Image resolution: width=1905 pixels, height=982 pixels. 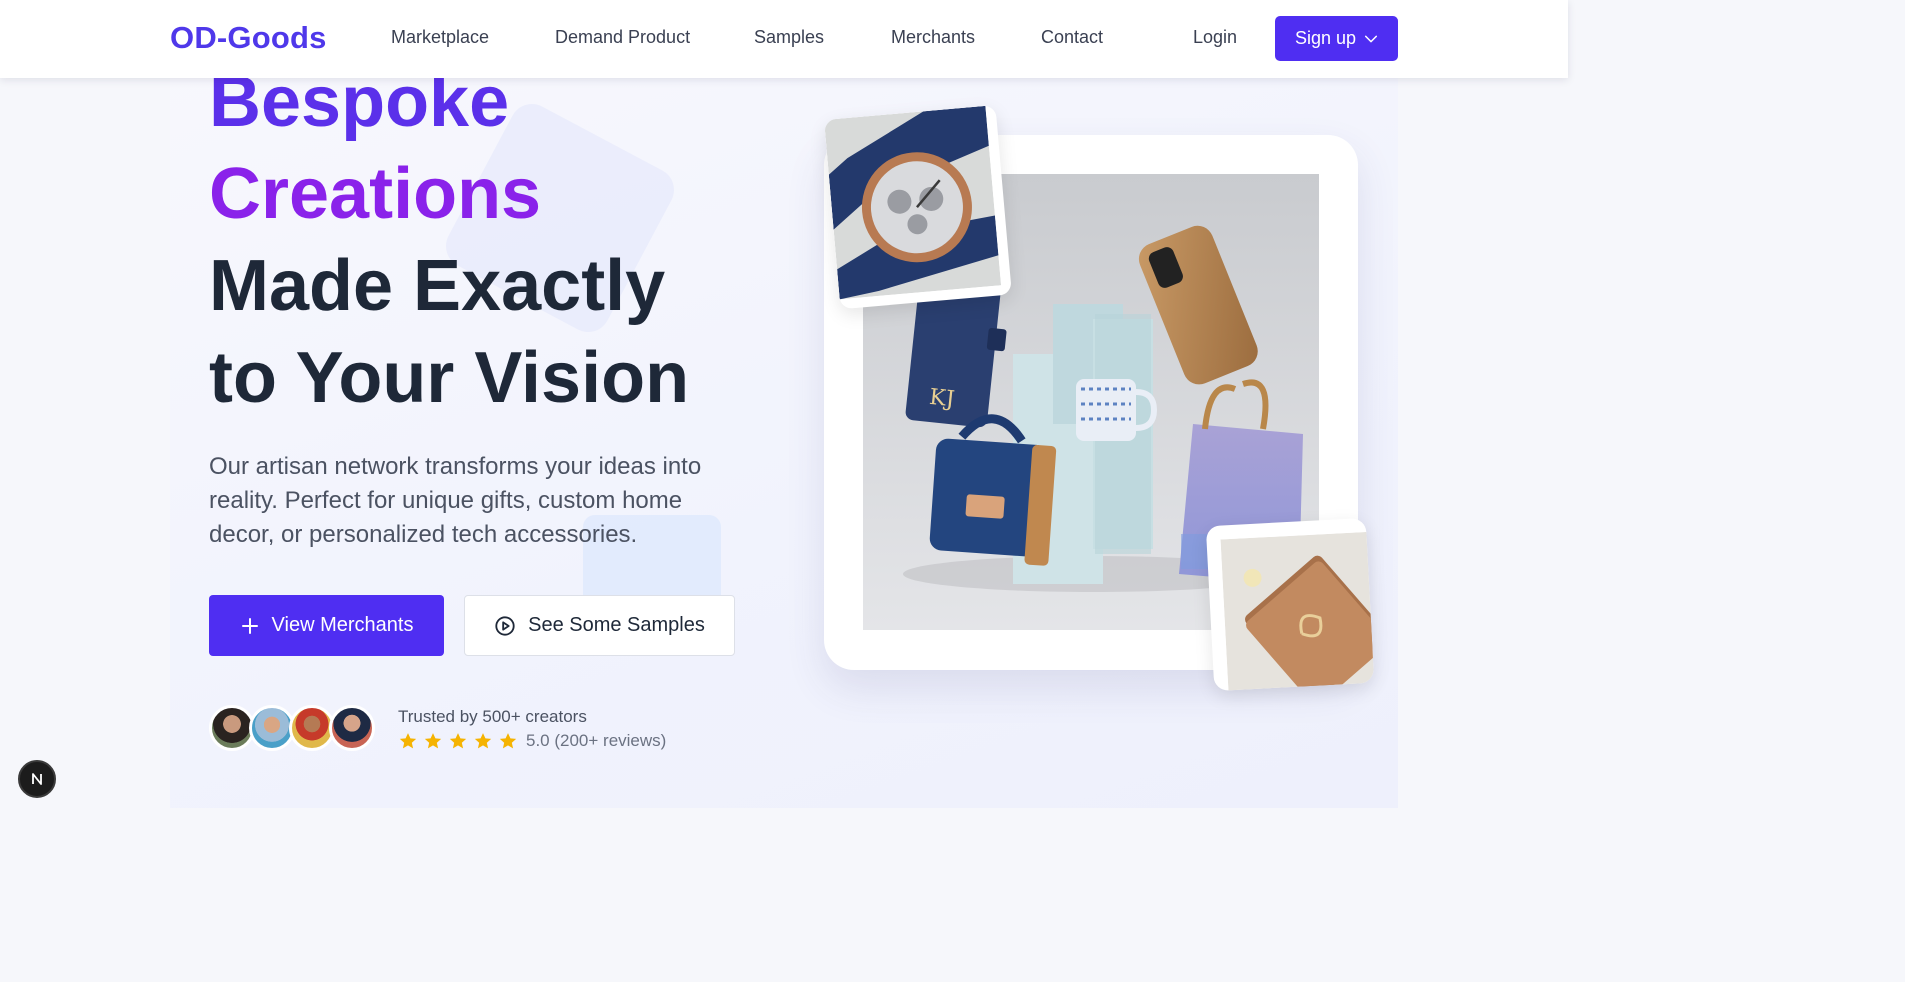 I want to click on nav-contact: Contact, so click(x=1072, y=37).